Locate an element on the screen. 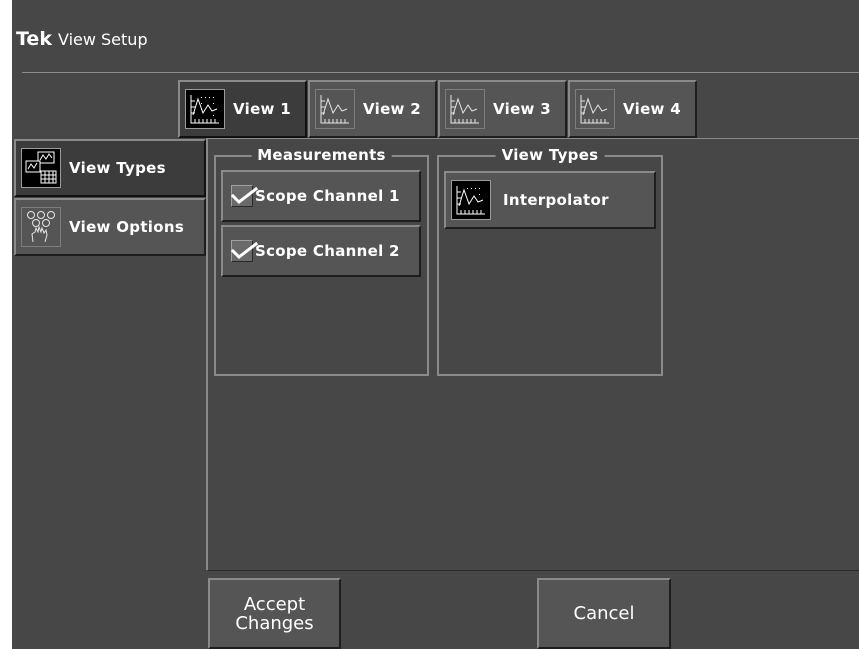  window-title: Tek View Setup is located at coordinates (82, 39).